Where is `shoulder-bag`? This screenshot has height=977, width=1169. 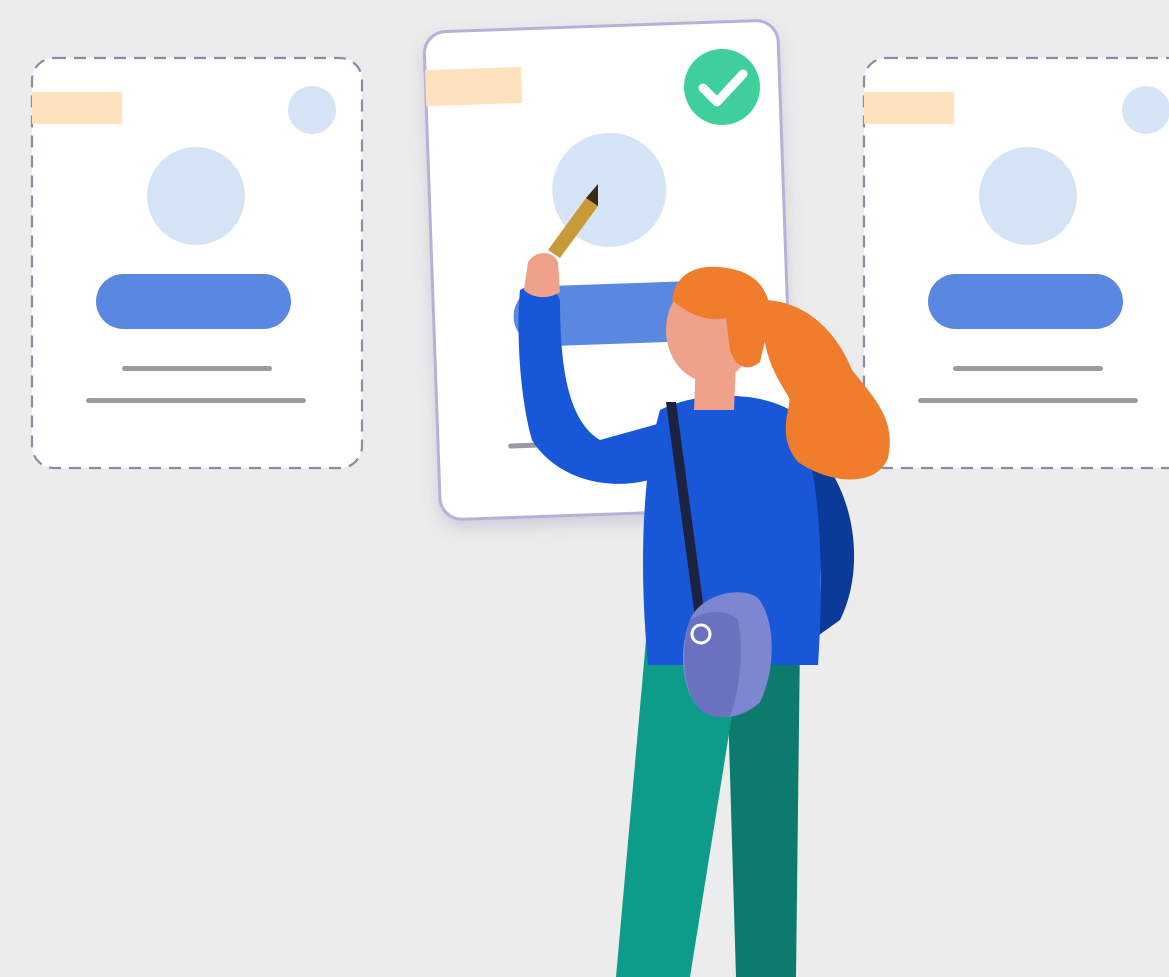
shoulder-bag is located at coordinates (727, 655).